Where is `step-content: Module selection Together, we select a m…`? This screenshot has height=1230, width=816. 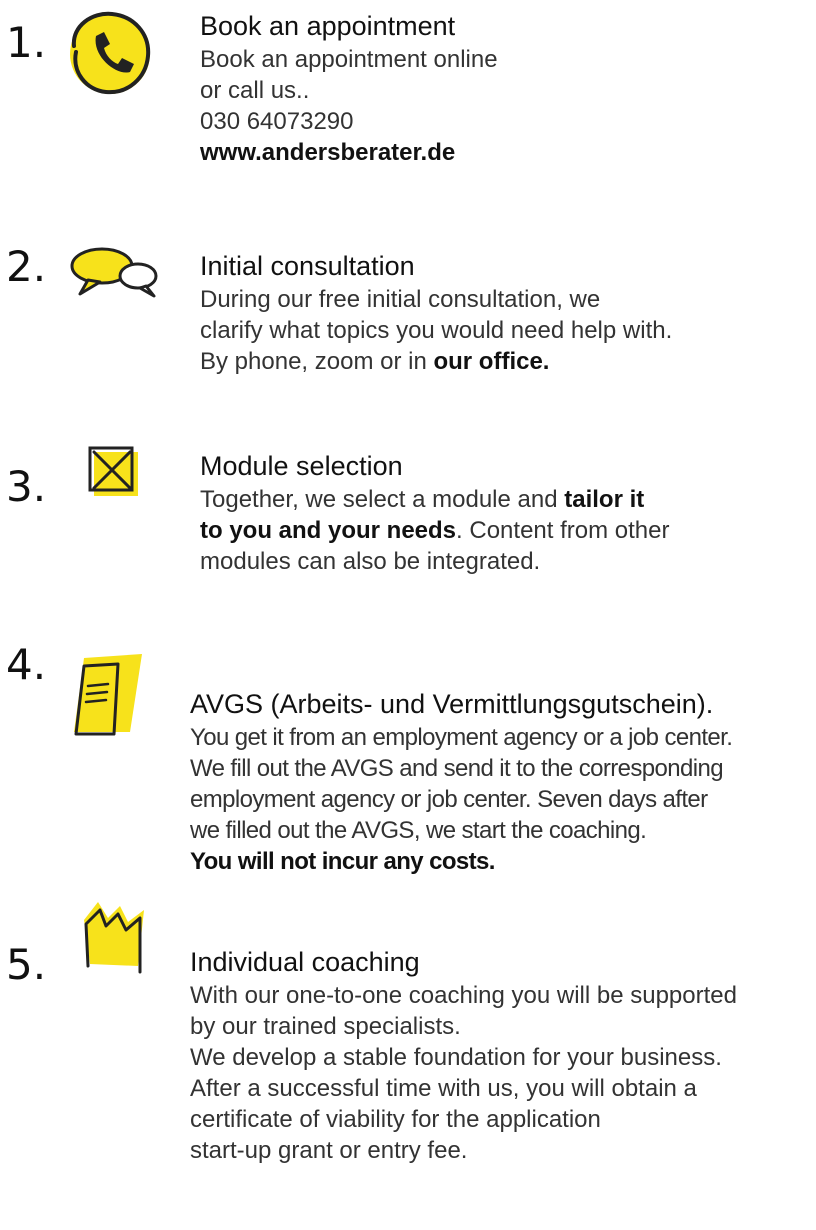 step-content: Module selection Together, we select a m… is located at coordinates (434, 512).